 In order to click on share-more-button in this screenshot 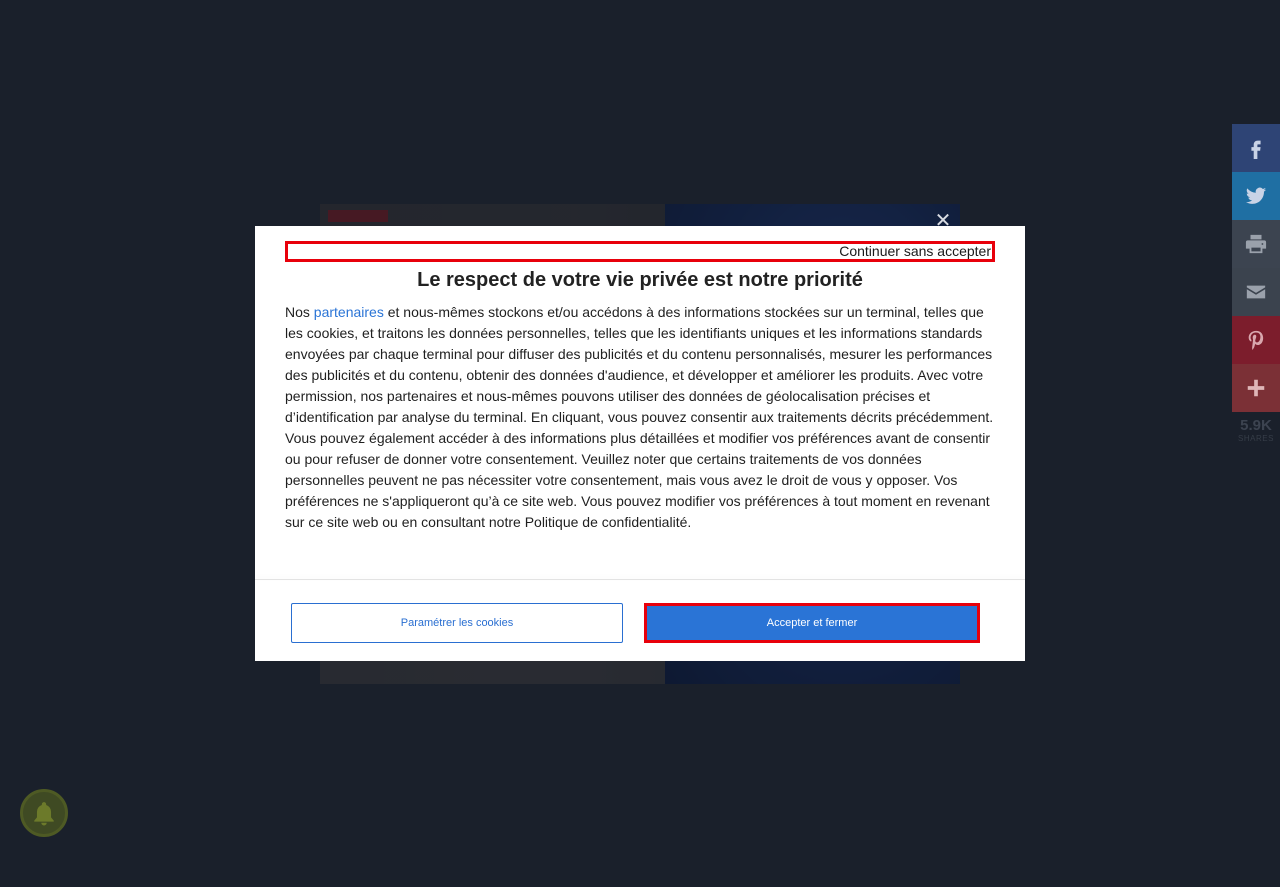, I will do `click(1256, 388)`.